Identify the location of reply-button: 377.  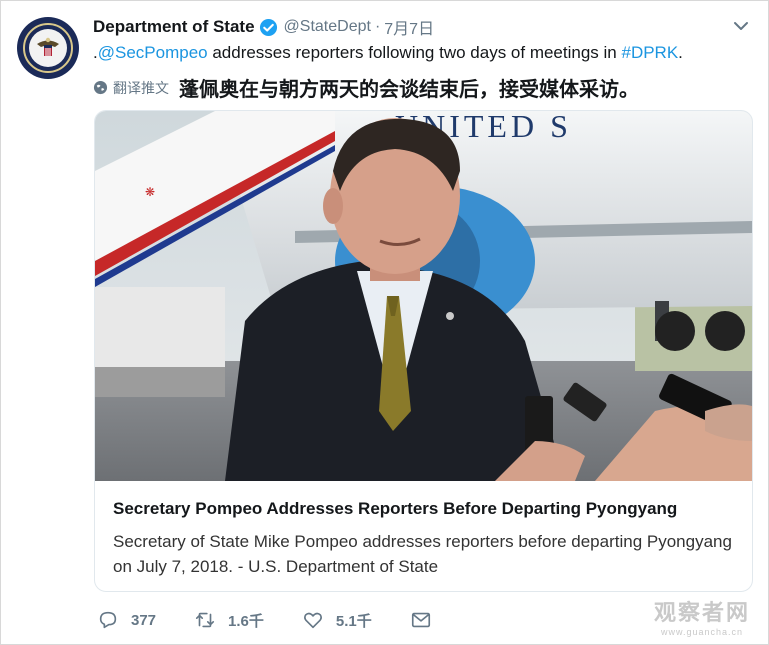
(126, 620).